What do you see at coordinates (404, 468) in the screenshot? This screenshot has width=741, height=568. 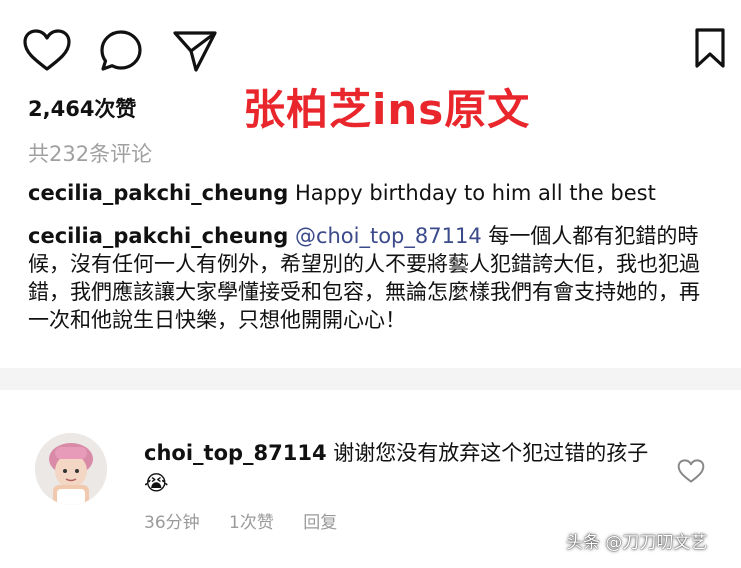 I see `reply-comment: choi_top_87114 谢谢您没有放弃这个犯过错的孩子 😭` at bounding box center [404, 468].